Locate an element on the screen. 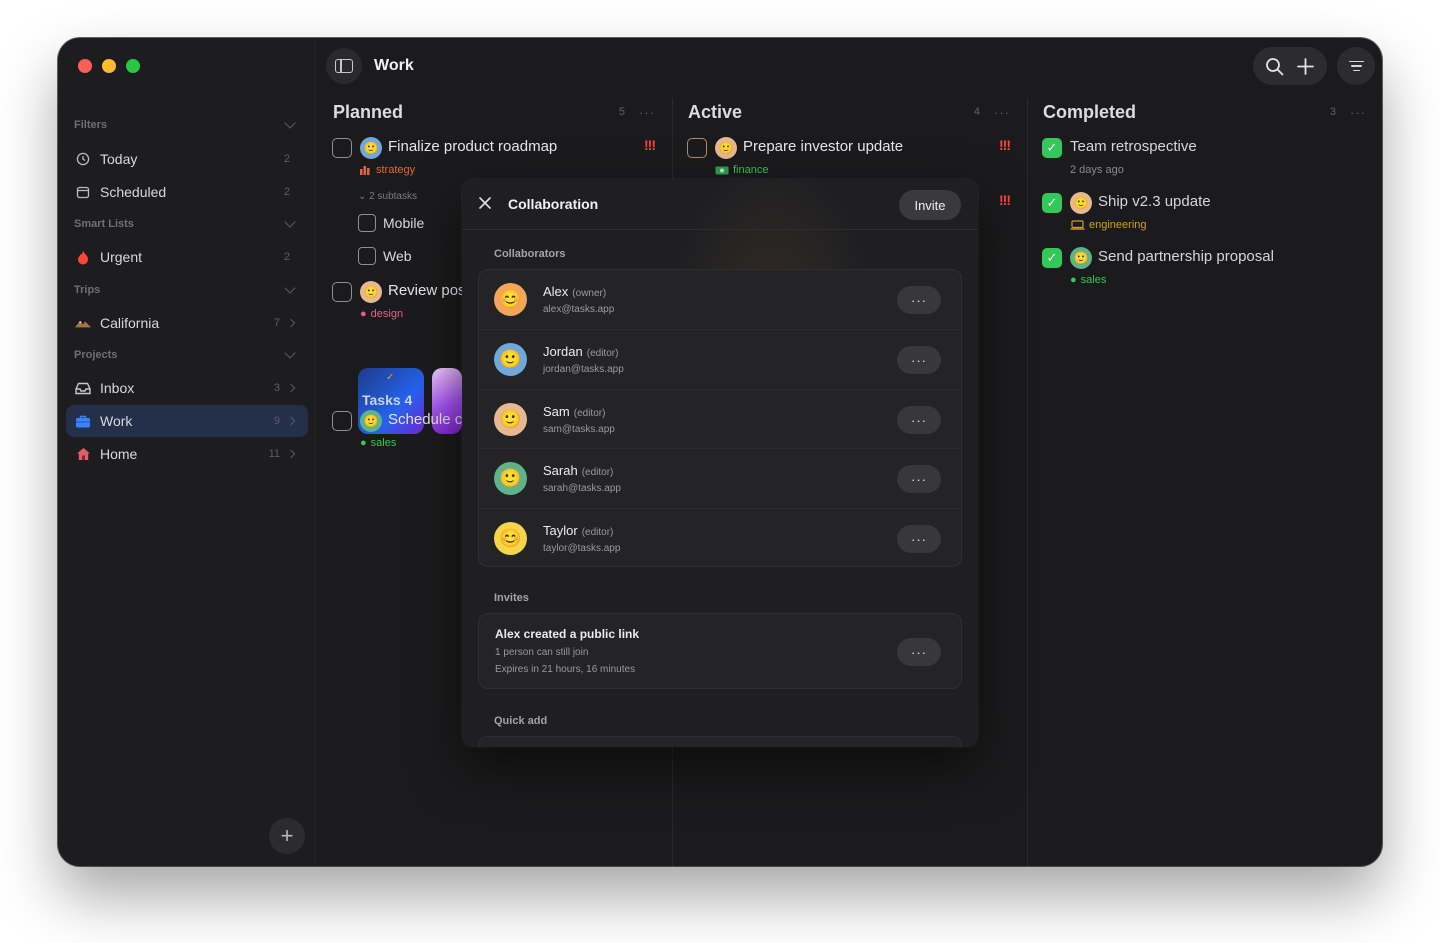 The image size is (1440, 943). task-meta: 2 days ago is located at coordinates (1097, 170).